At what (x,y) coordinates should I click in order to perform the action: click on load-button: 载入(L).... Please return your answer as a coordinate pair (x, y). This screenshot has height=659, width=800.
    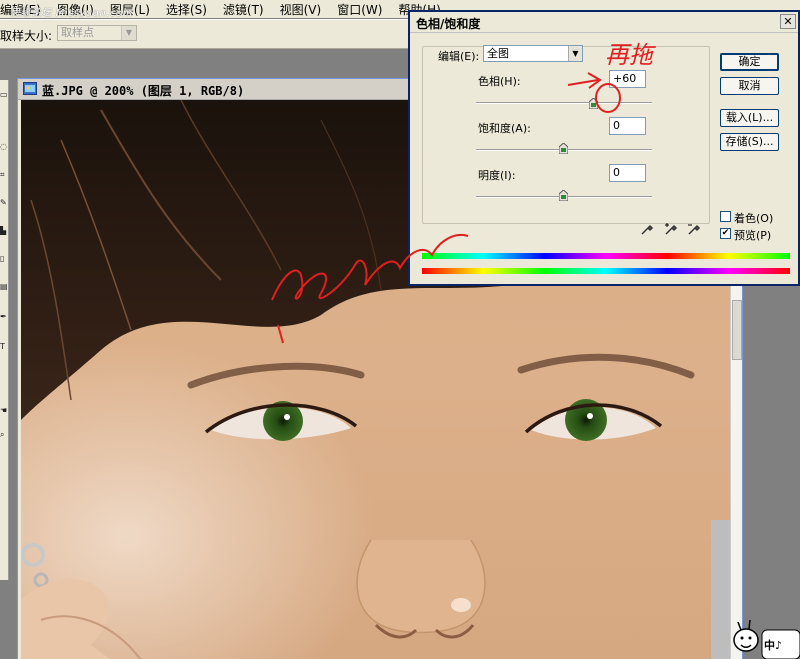
    Looking at the image, I should click on (749, 118).